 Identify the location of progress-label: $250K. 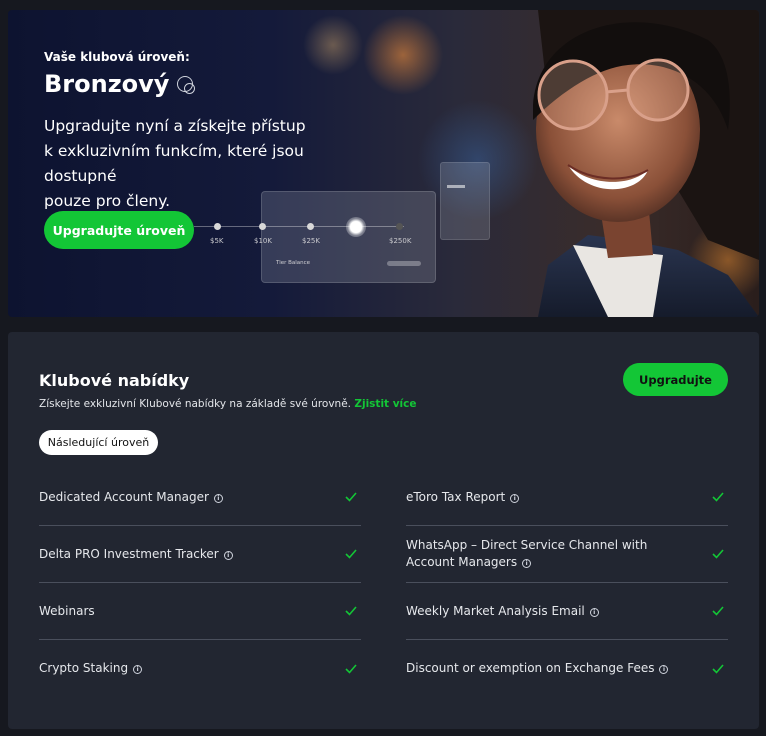
(400, 241).